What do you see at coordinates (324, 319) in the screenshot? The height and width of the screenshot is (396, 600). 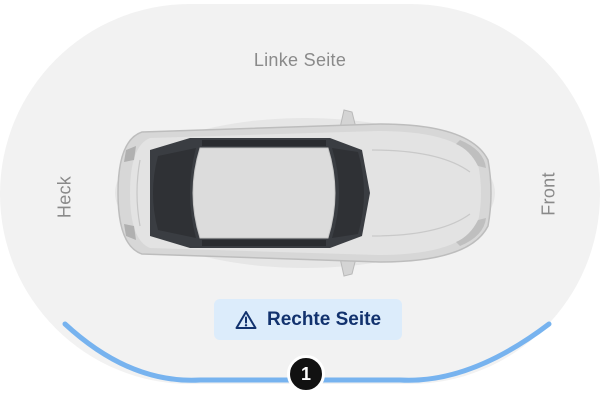 I see `right-side-label: Rechte Seite` at bounding box center [324, 319].